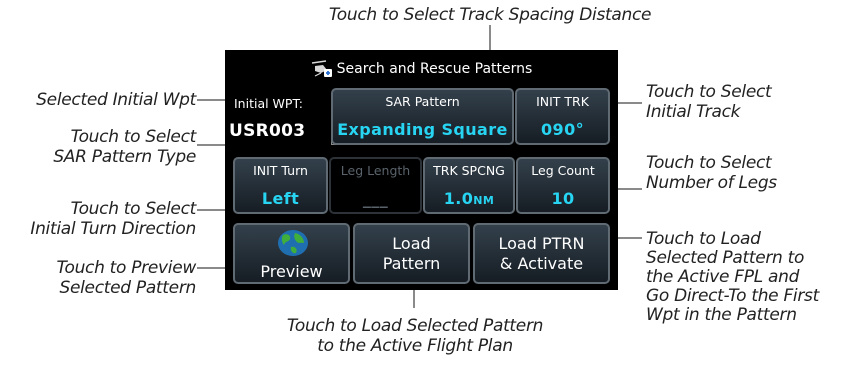  I want to click on callout-line: SAR Pattern Type, so click(124, 157).